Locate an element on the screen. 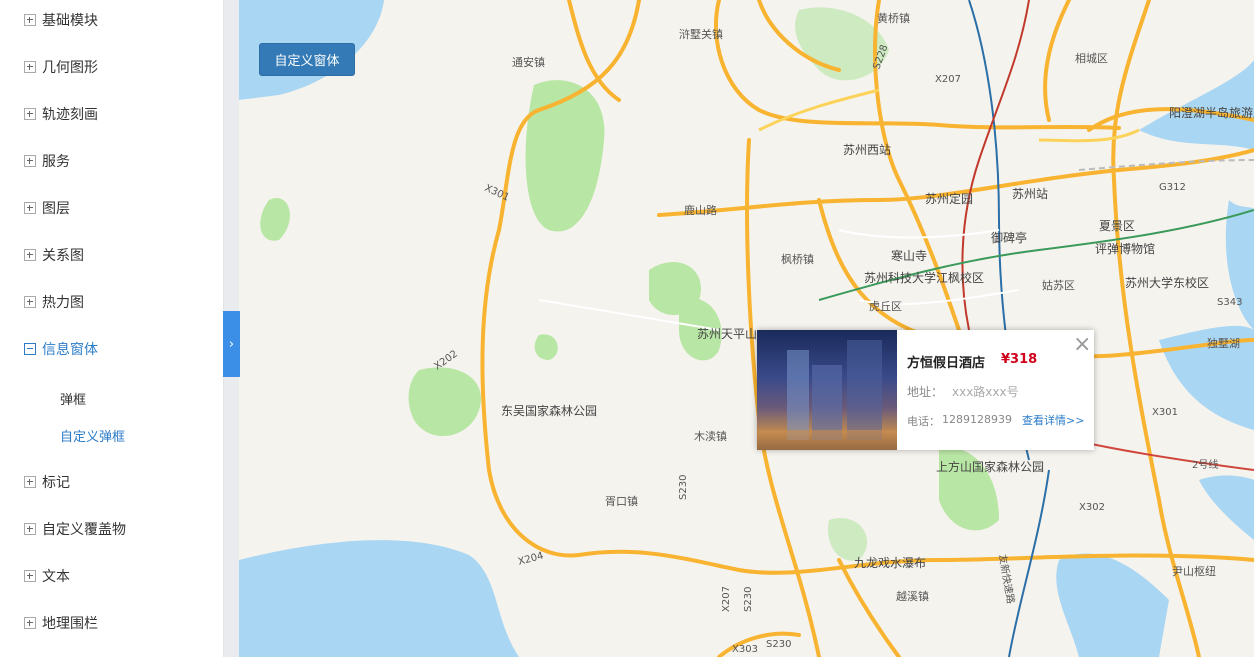  map-label: 九龙戏水瀑布 is located at coordinates (890, 563).